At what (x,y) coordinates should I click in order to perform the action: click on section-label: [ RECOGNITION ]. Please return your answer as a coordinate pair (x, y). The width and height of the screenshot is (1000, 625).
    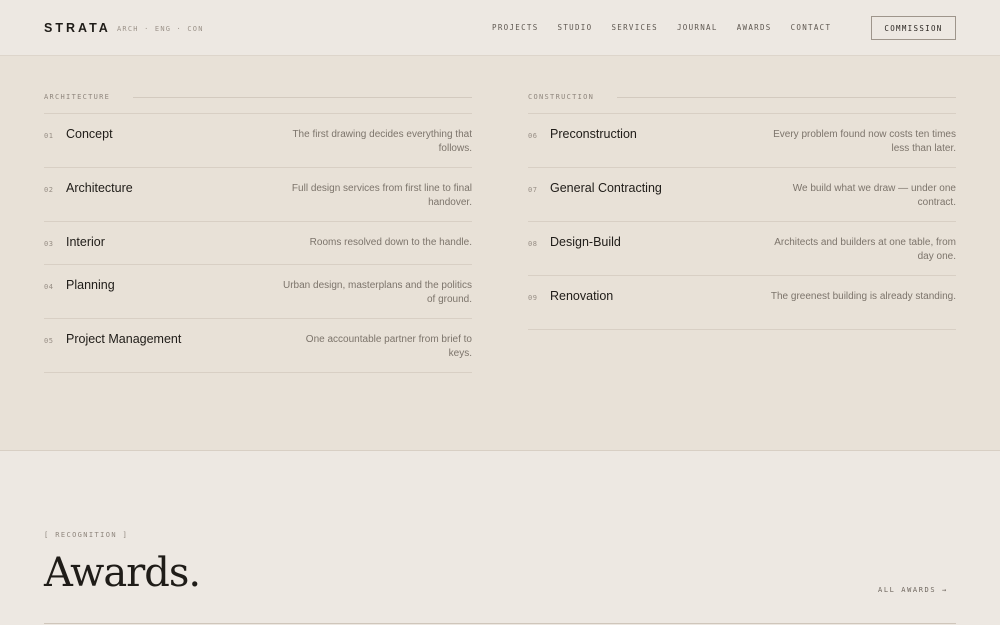
    Looking at the image, I should click on (86, 535).